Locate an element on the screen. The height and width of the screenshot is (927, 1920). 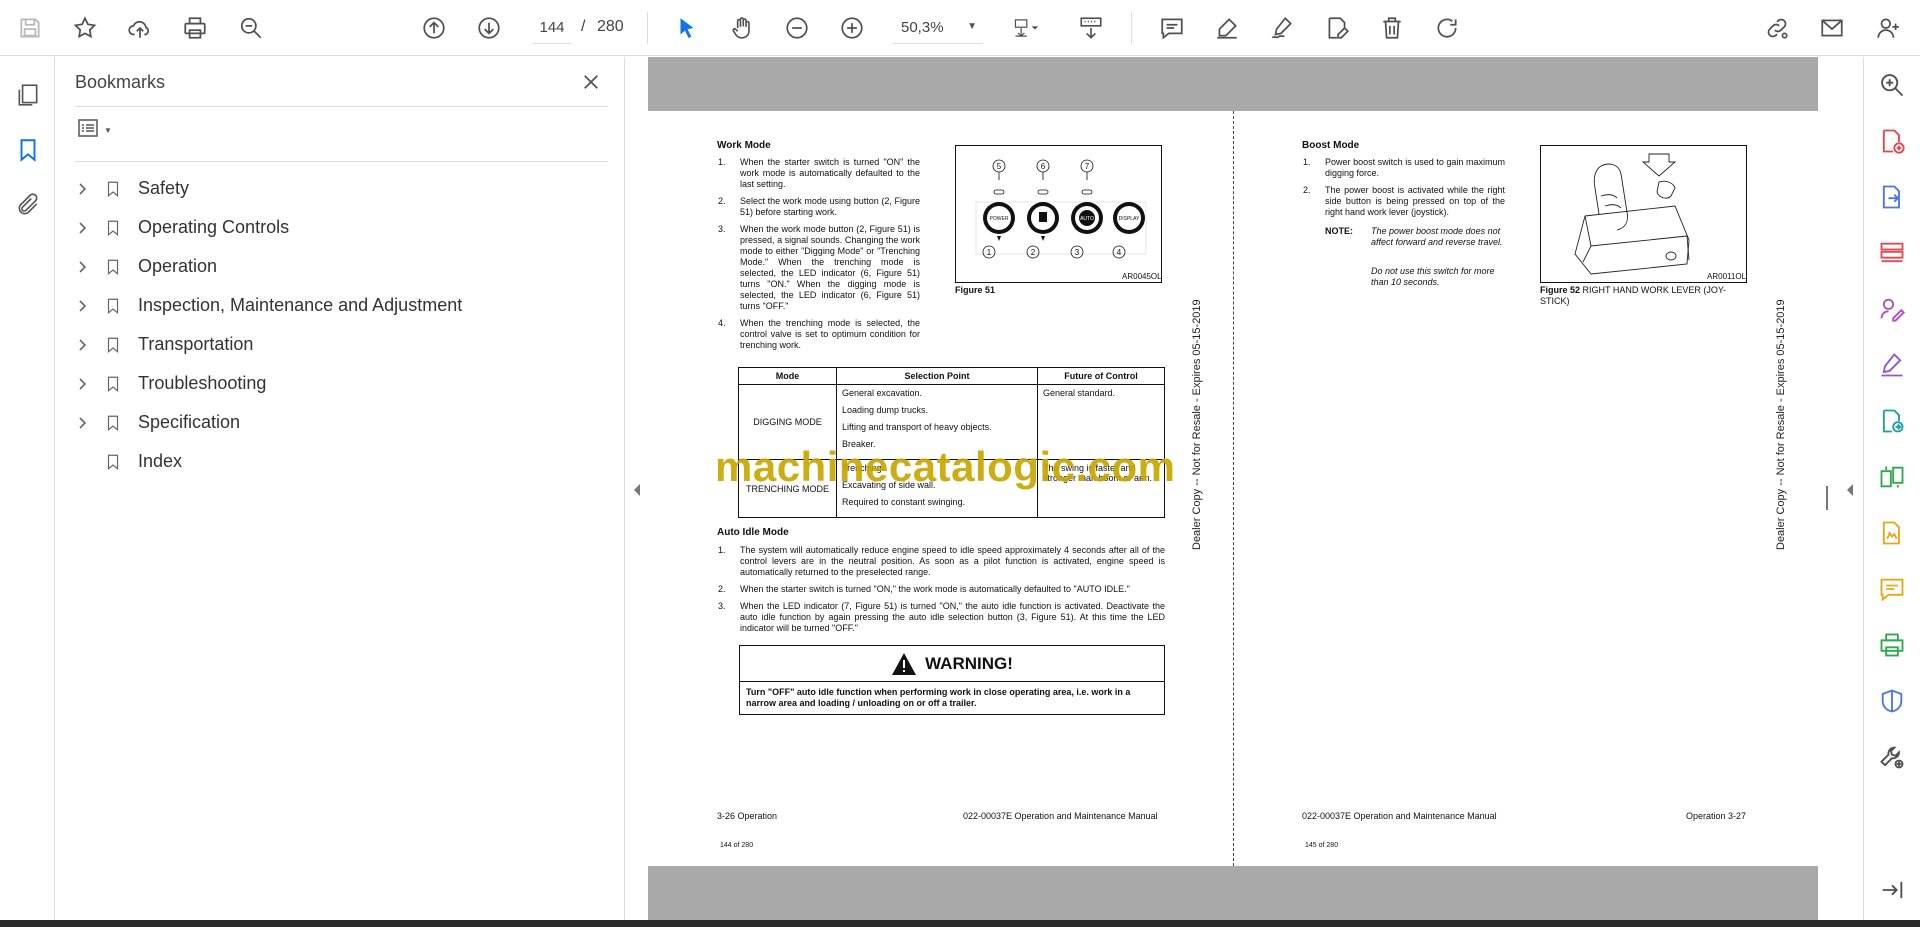
redo-rotate-icon is located at coordinates (1447, 28).